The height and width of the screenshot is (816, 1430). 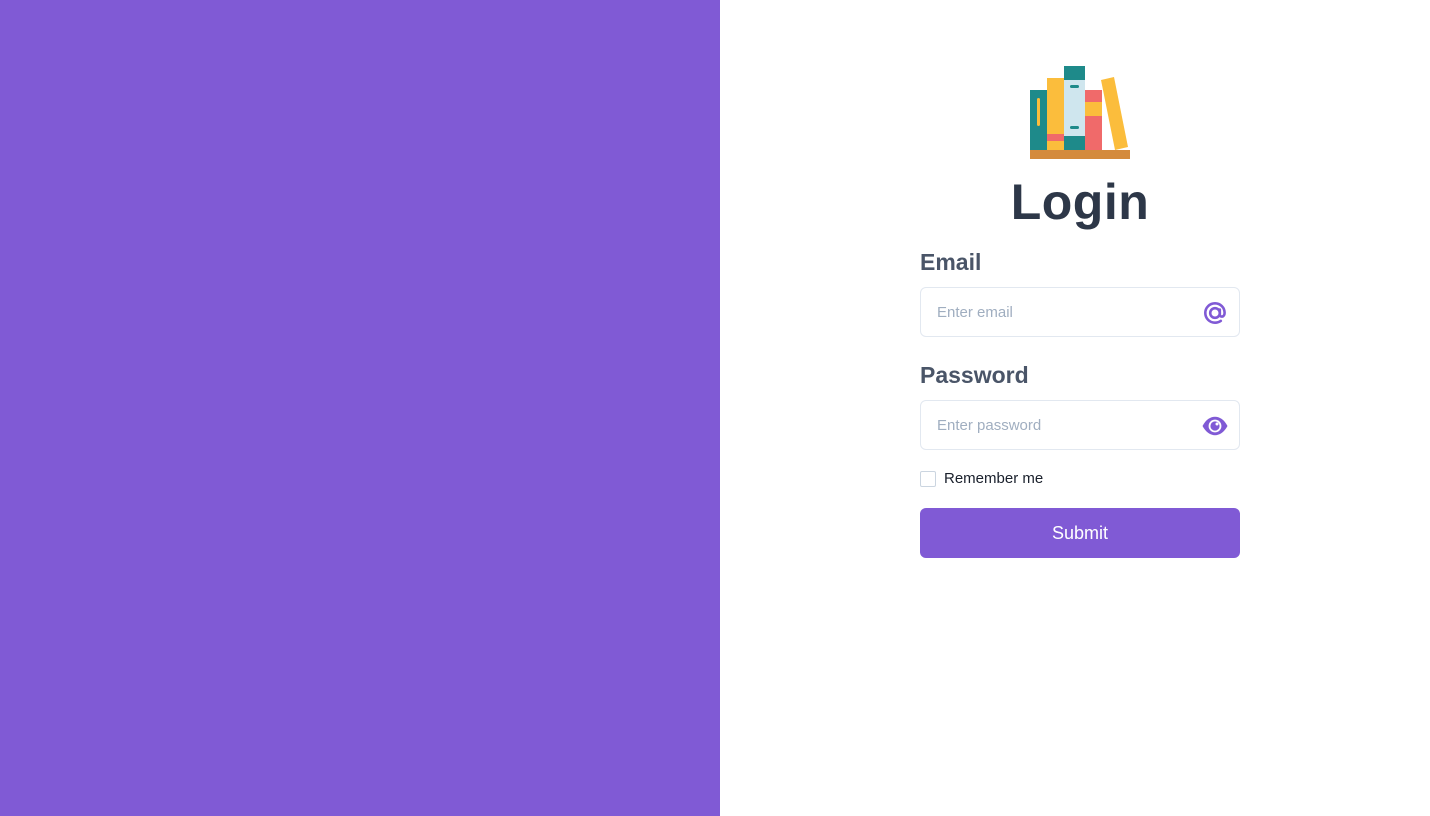 What do you see at coordinates (1215, 426) in the screenshot?
I see `eye-icon` at bounding box center [1215, 426].